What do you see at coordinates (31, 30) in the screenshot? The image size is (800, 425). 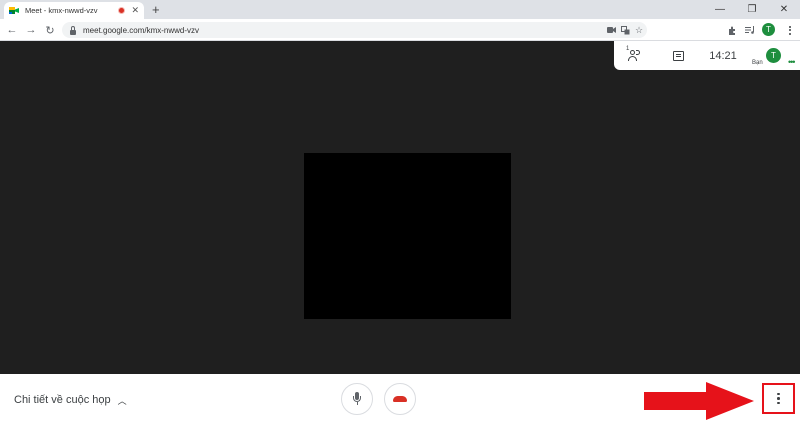 I see `forward-button: →` at bounding box center [31, 30].